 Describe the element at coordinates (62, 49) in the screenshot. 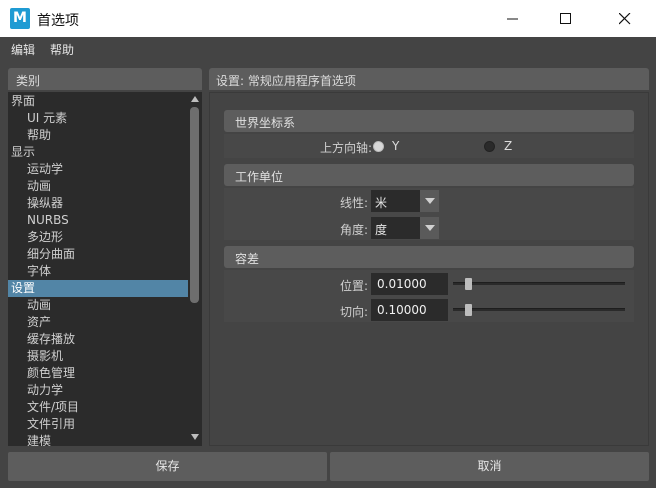

I see `menu-help: 帮助` at that location.